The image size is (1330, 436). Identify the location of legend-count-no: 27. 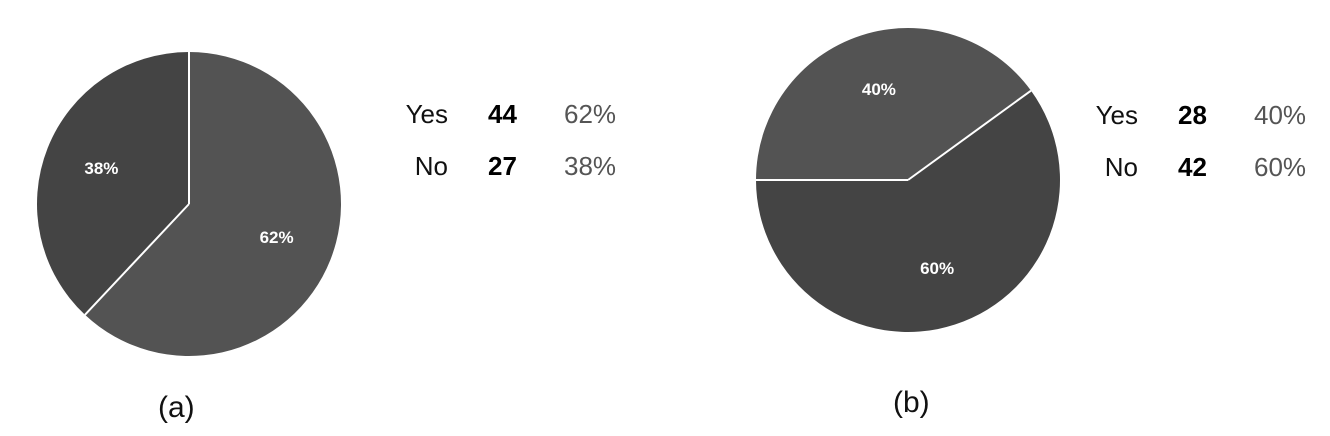
(502, 166).